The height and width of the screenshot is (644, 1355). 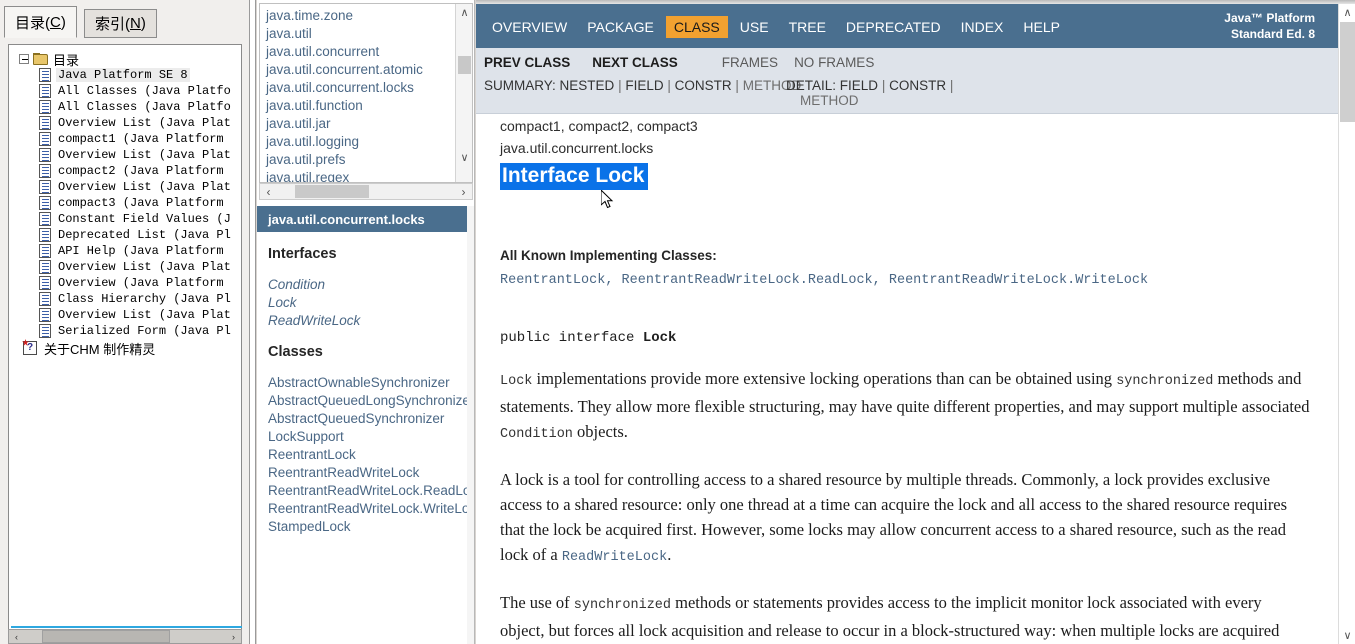 I want to click on tree-item: compact2 (Java Platform SE 8, so click(x=120, y=171).